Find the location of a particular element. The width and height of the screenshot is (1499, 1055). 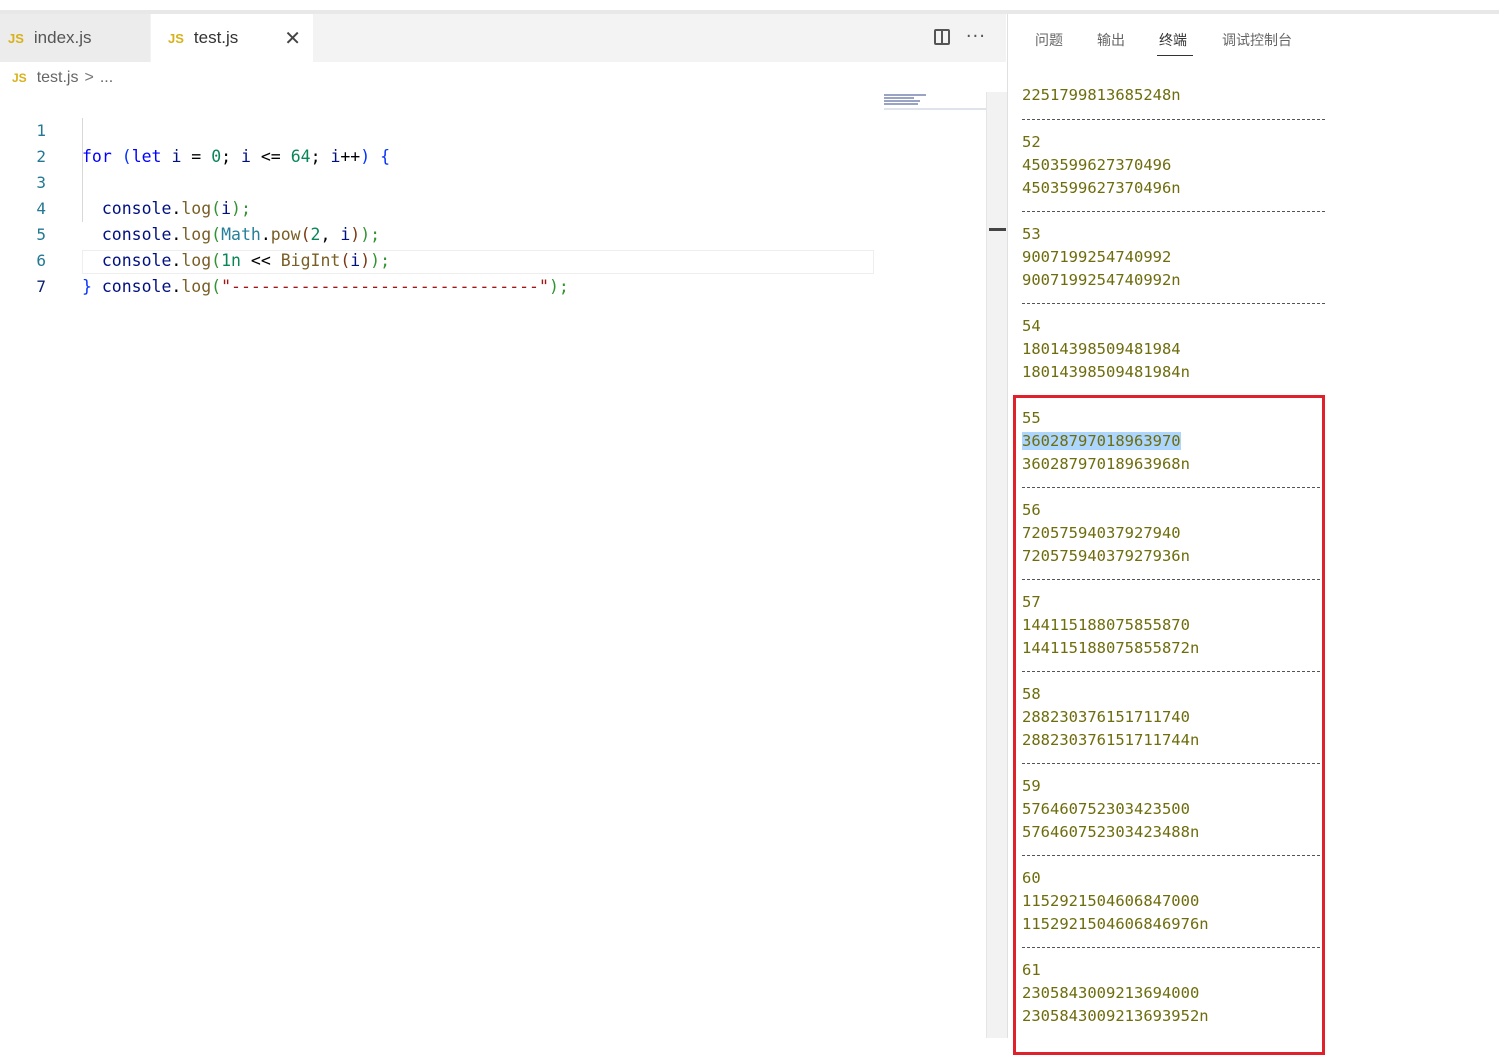

terminal-line: 2251799813685248n is located at coordinates (1101, 95).